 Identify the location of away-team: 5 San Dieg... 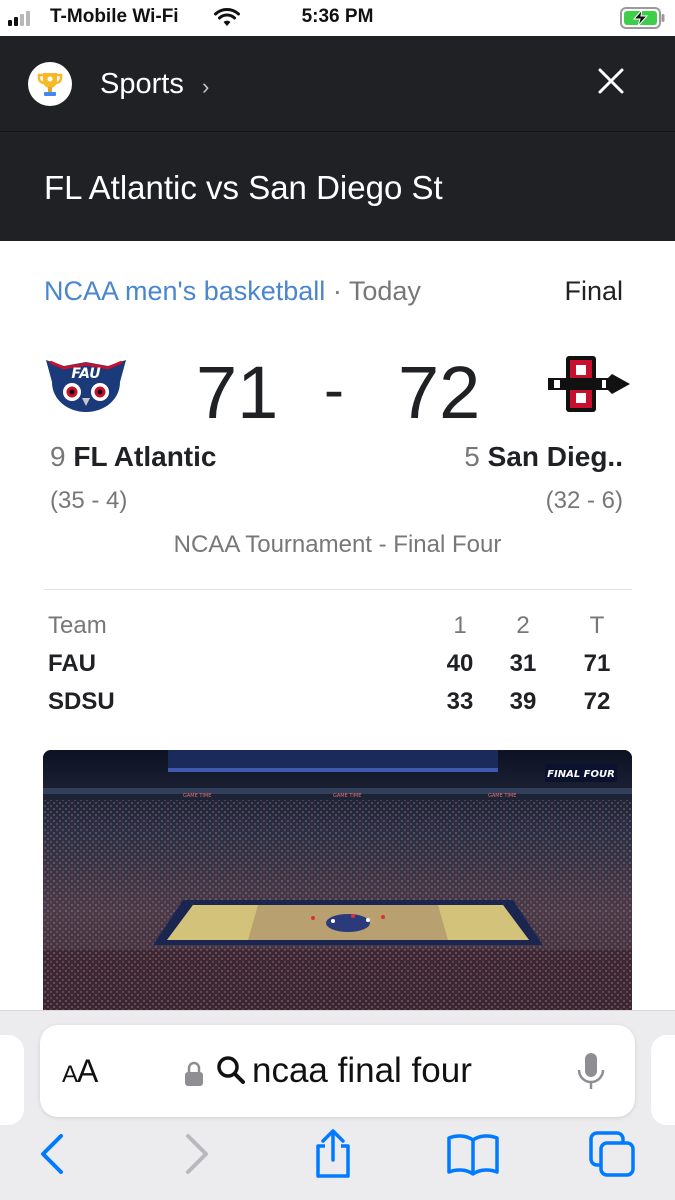
(543, 457).